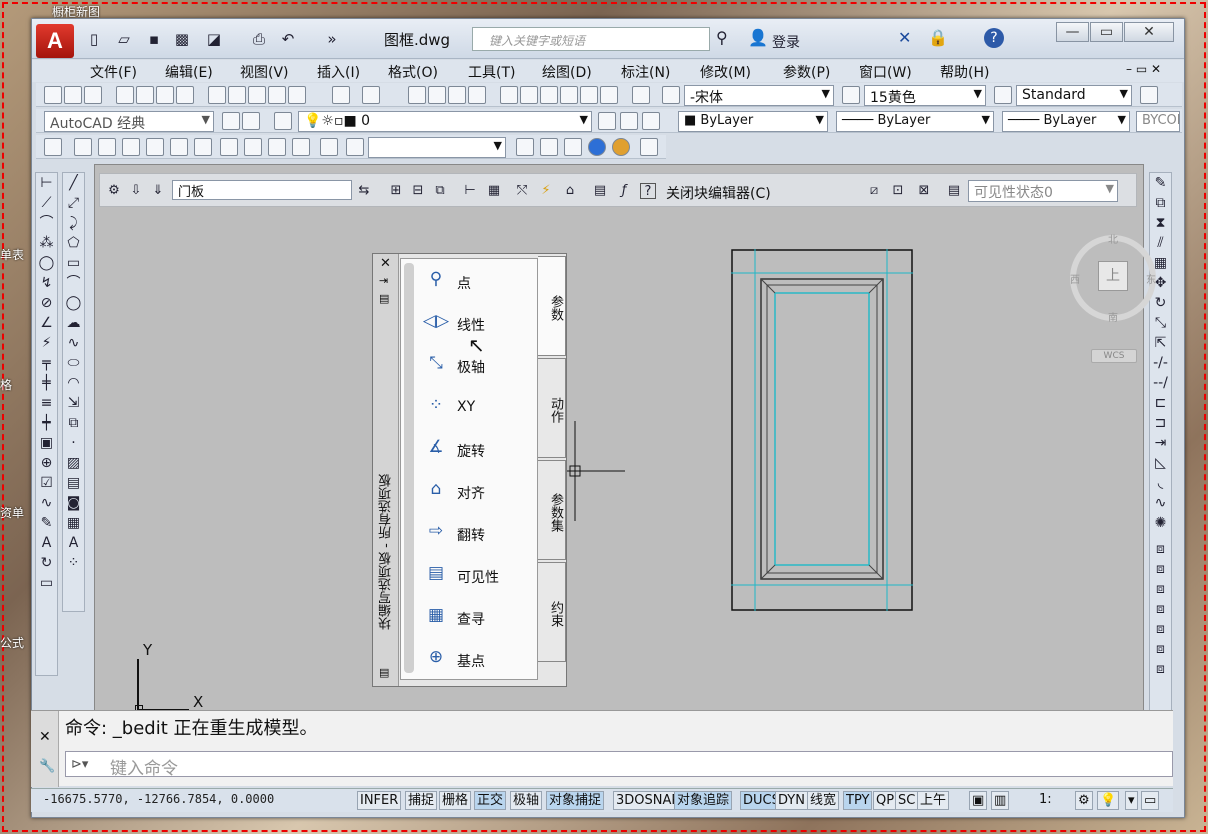 The height and width of the screenshot is (834, 1208). I want to click on visibility-states-icon: ▤, so click(954, 191).